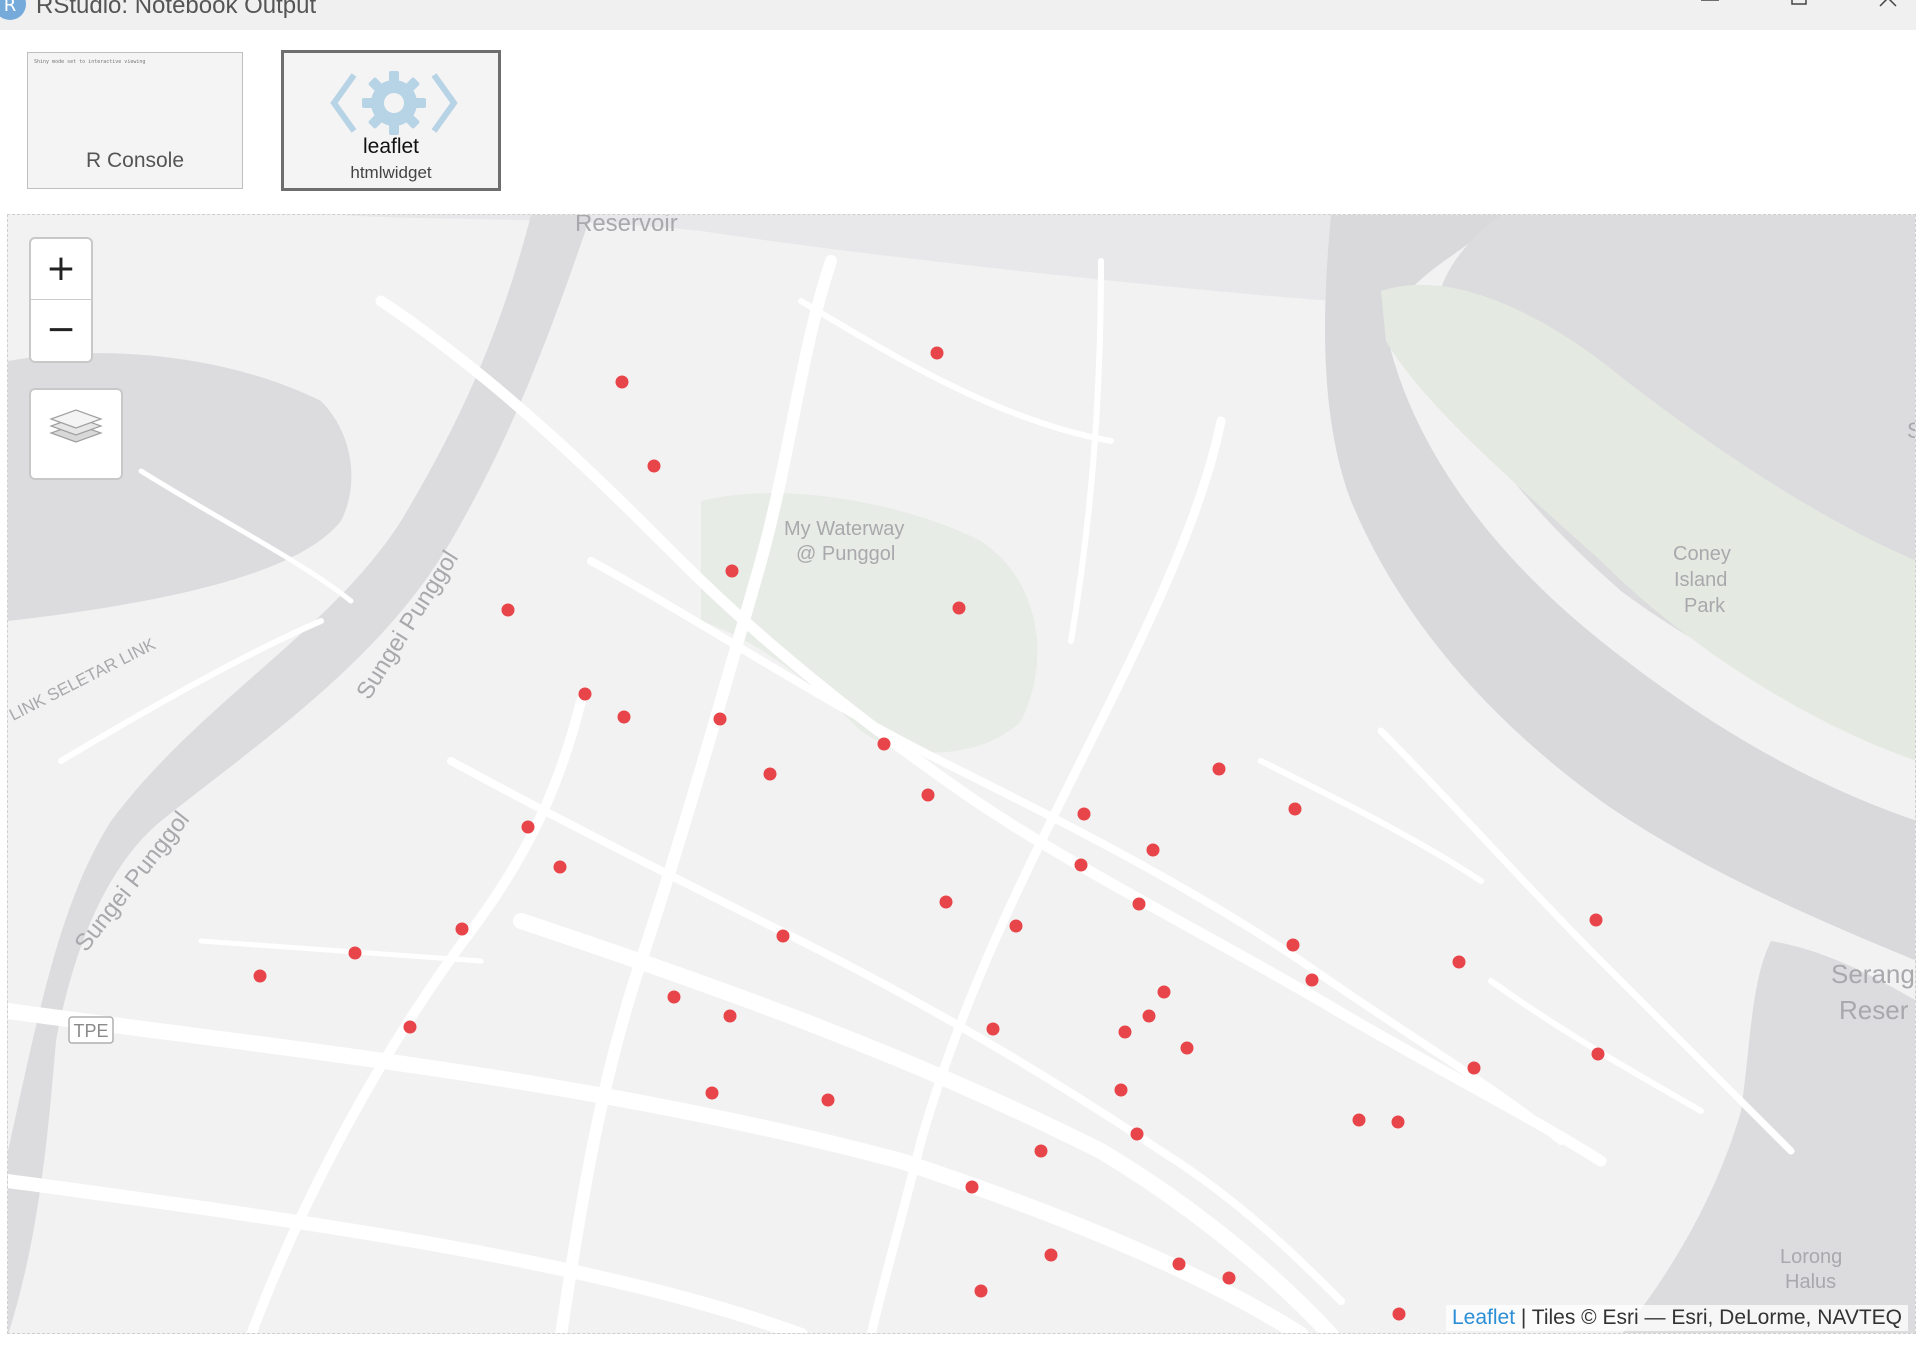 The width and height of the screenshot is (1916, 1348). Describe the element at coordinates (1874, 1010) in the screenshot. I see `label-serangoon-2: Reser` at that location.